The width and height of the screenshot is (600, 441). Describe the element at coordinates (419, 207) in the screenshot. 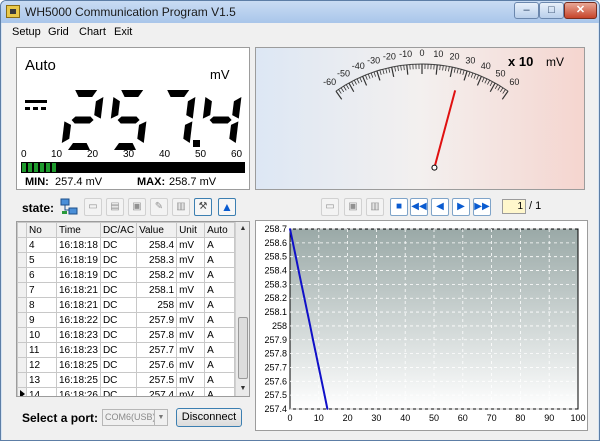

I see `chart-first-button: ◀◀` at that location.